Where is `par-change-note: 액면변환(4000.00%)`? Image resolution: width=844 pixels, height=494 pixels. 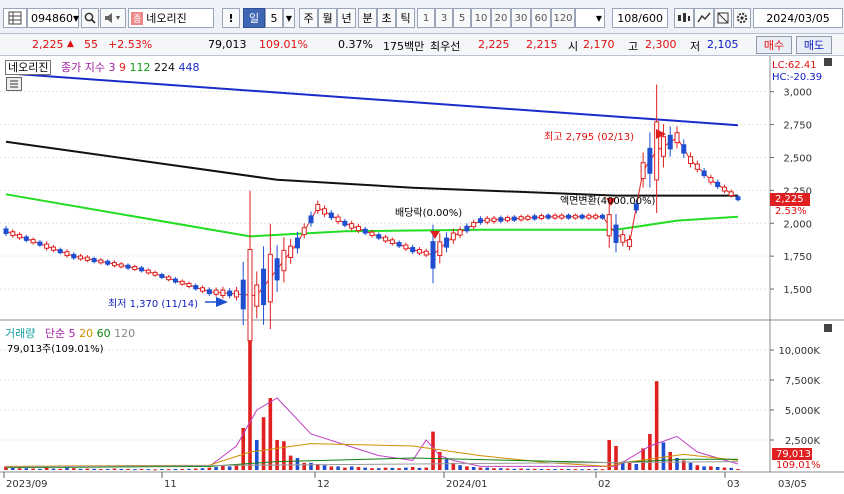 par-change-note: 액면변환(4000.00%) is located at coordinates (608, 201).